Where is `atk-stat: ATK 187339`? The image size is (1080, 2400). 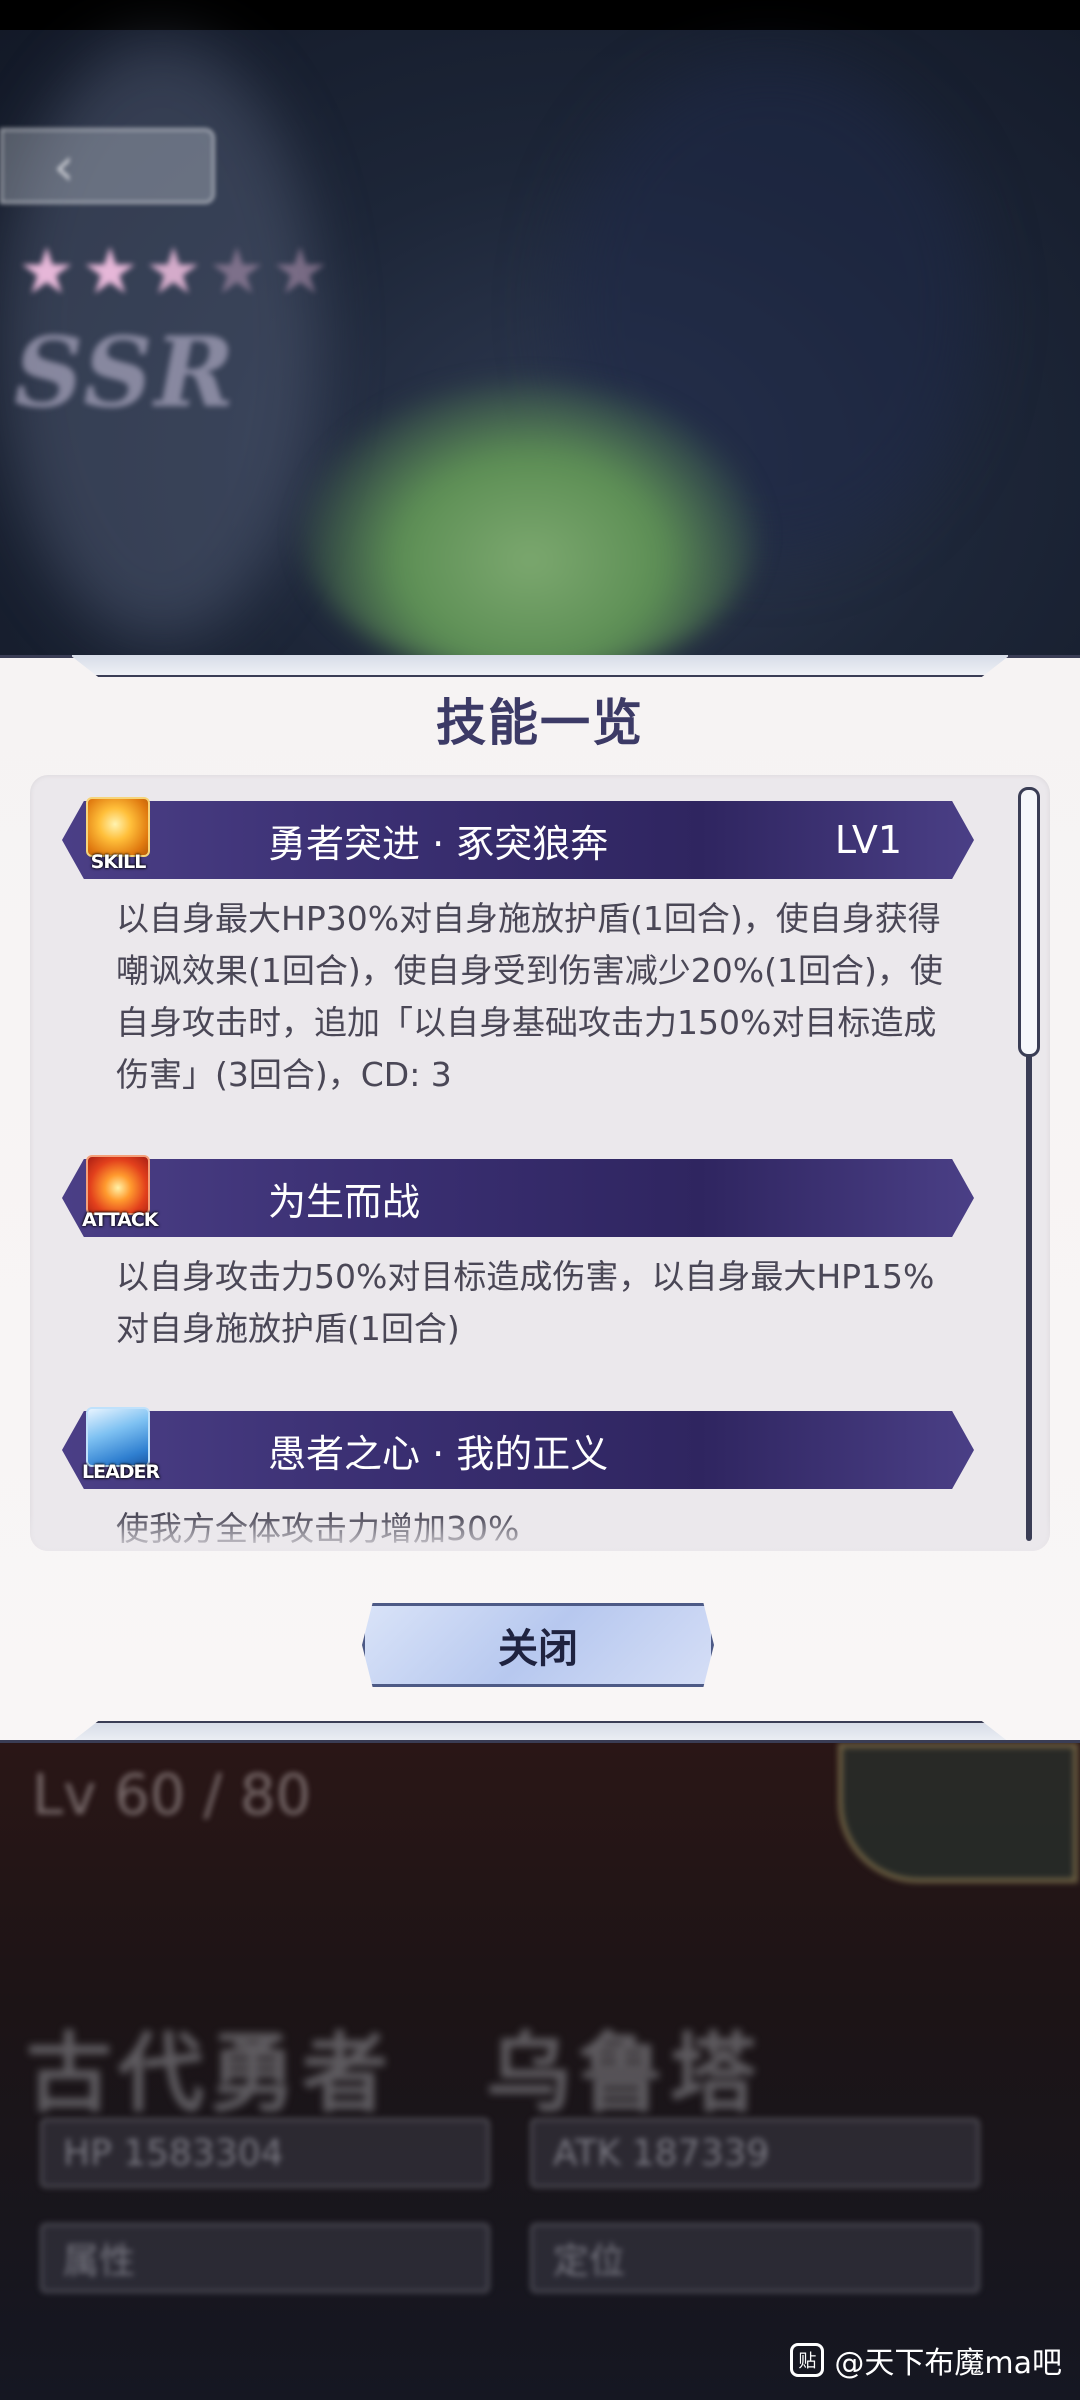
atk-stat: ATK 187339 is located at coordinates (755, 2153).